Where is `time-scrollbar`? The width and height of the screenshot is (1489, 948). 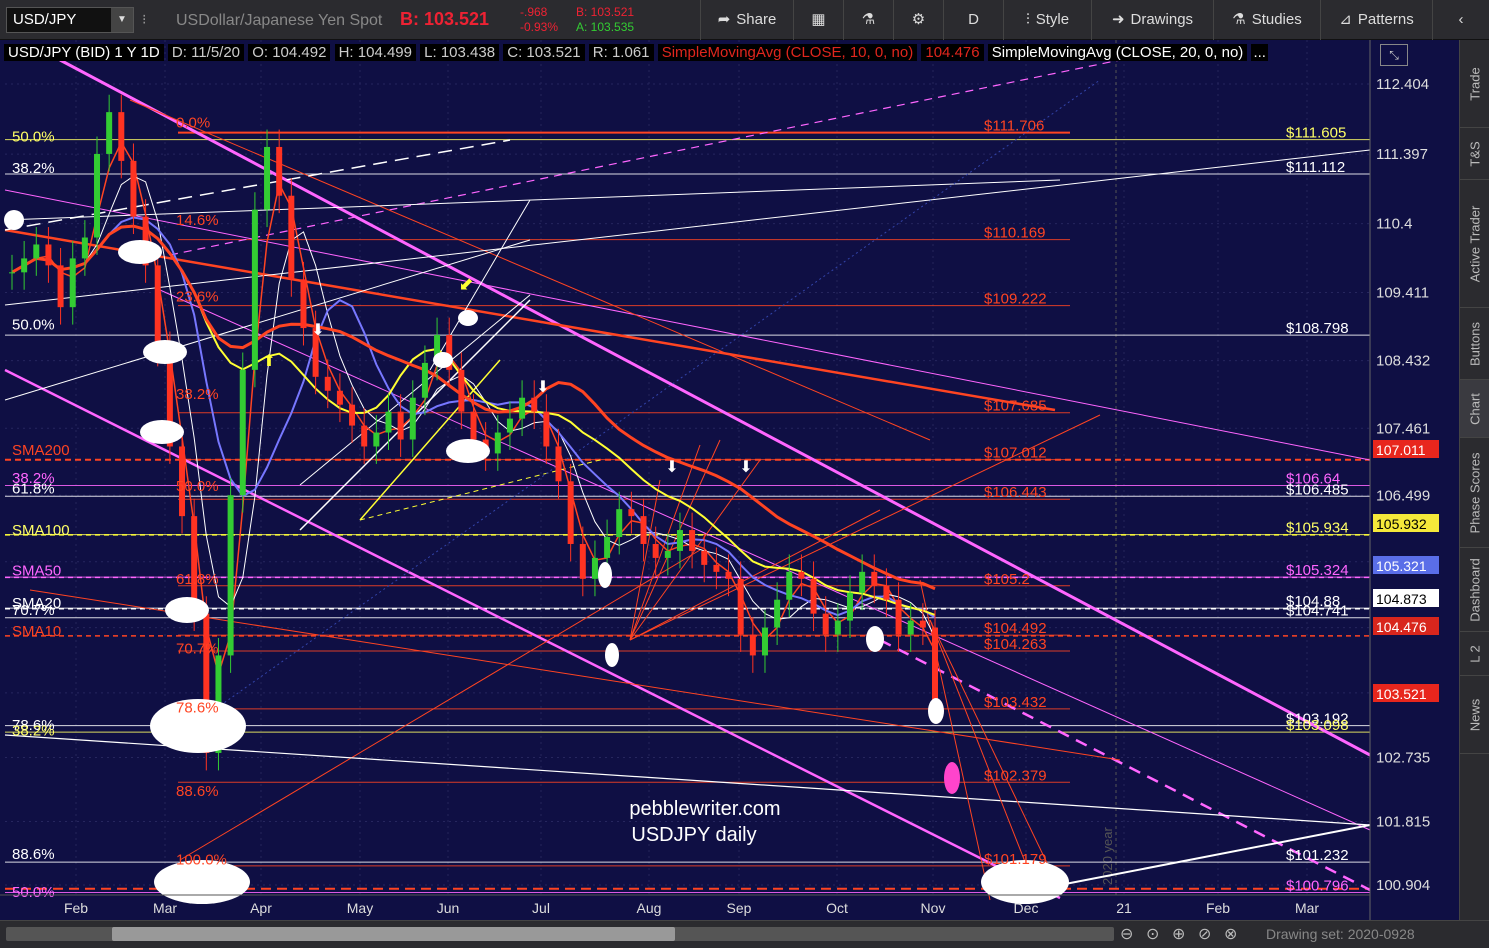
time-scrollbar is located at coordinates (560, 934).